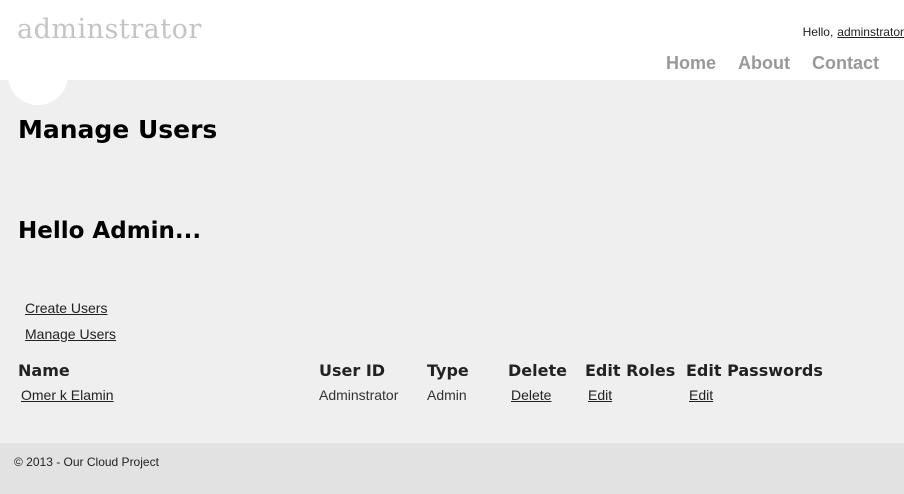 This screenshot has width=904, height=494. I want to click on col-header-edit-passwords: Edit Passwords, so click(754, 370).